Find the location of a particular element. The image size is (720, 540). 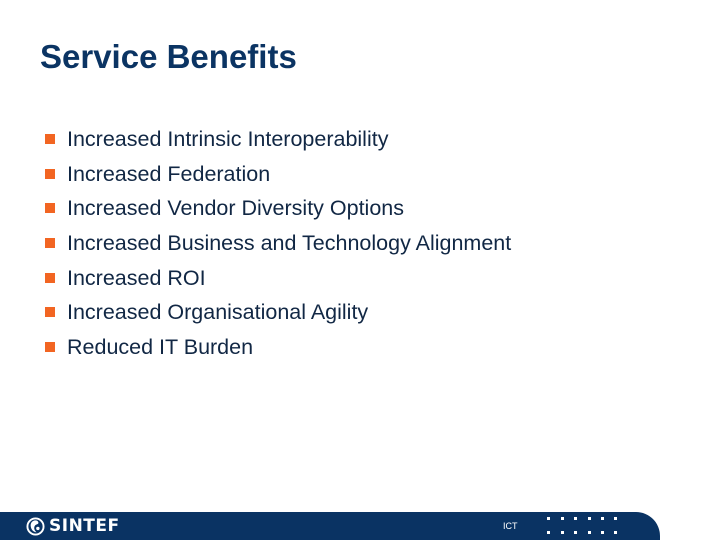

sintef-logo-icon is located at coordinates (35, 526).